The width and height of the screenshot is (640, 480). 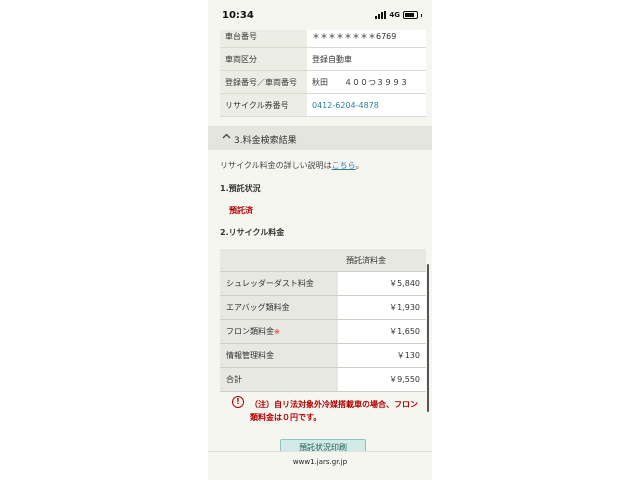 What do you see at coordinates (382, 307) in the screenshot?
I see `fee-amount: ￥1,930` at bounding box center [382, 307].